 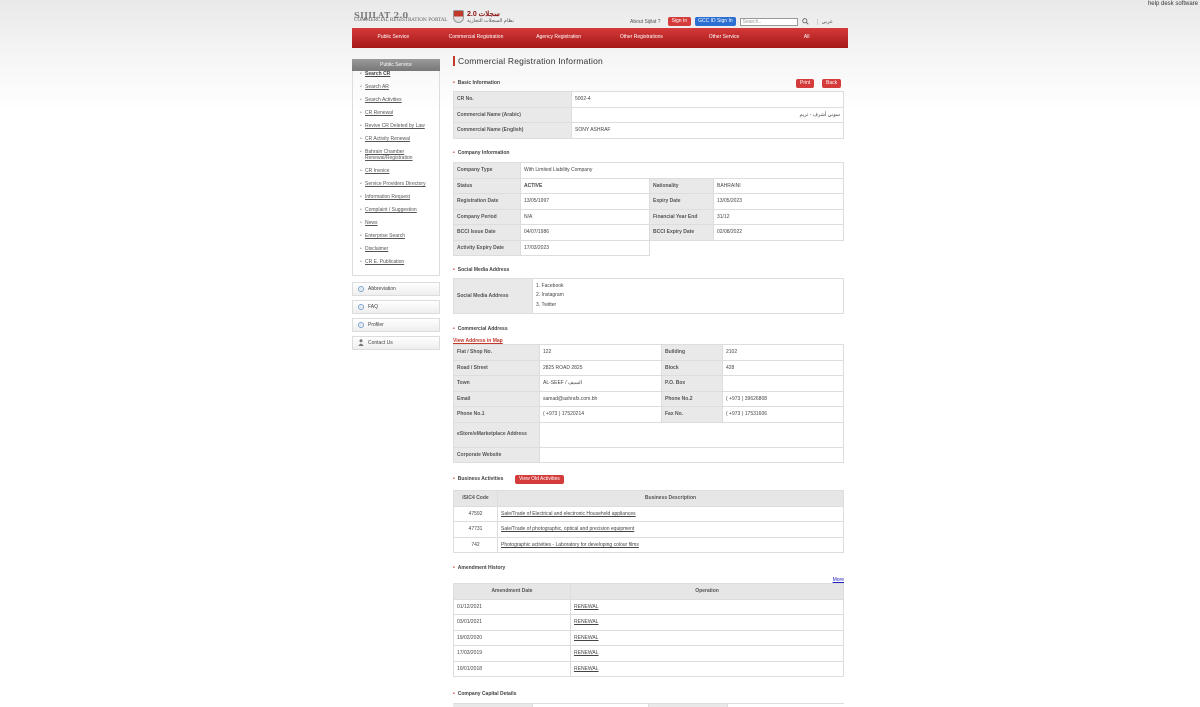 What do you see at coordinates (396, 223) in the screenshot?
I see `sidebar-item-news: News` at bounding box center [396, 223].